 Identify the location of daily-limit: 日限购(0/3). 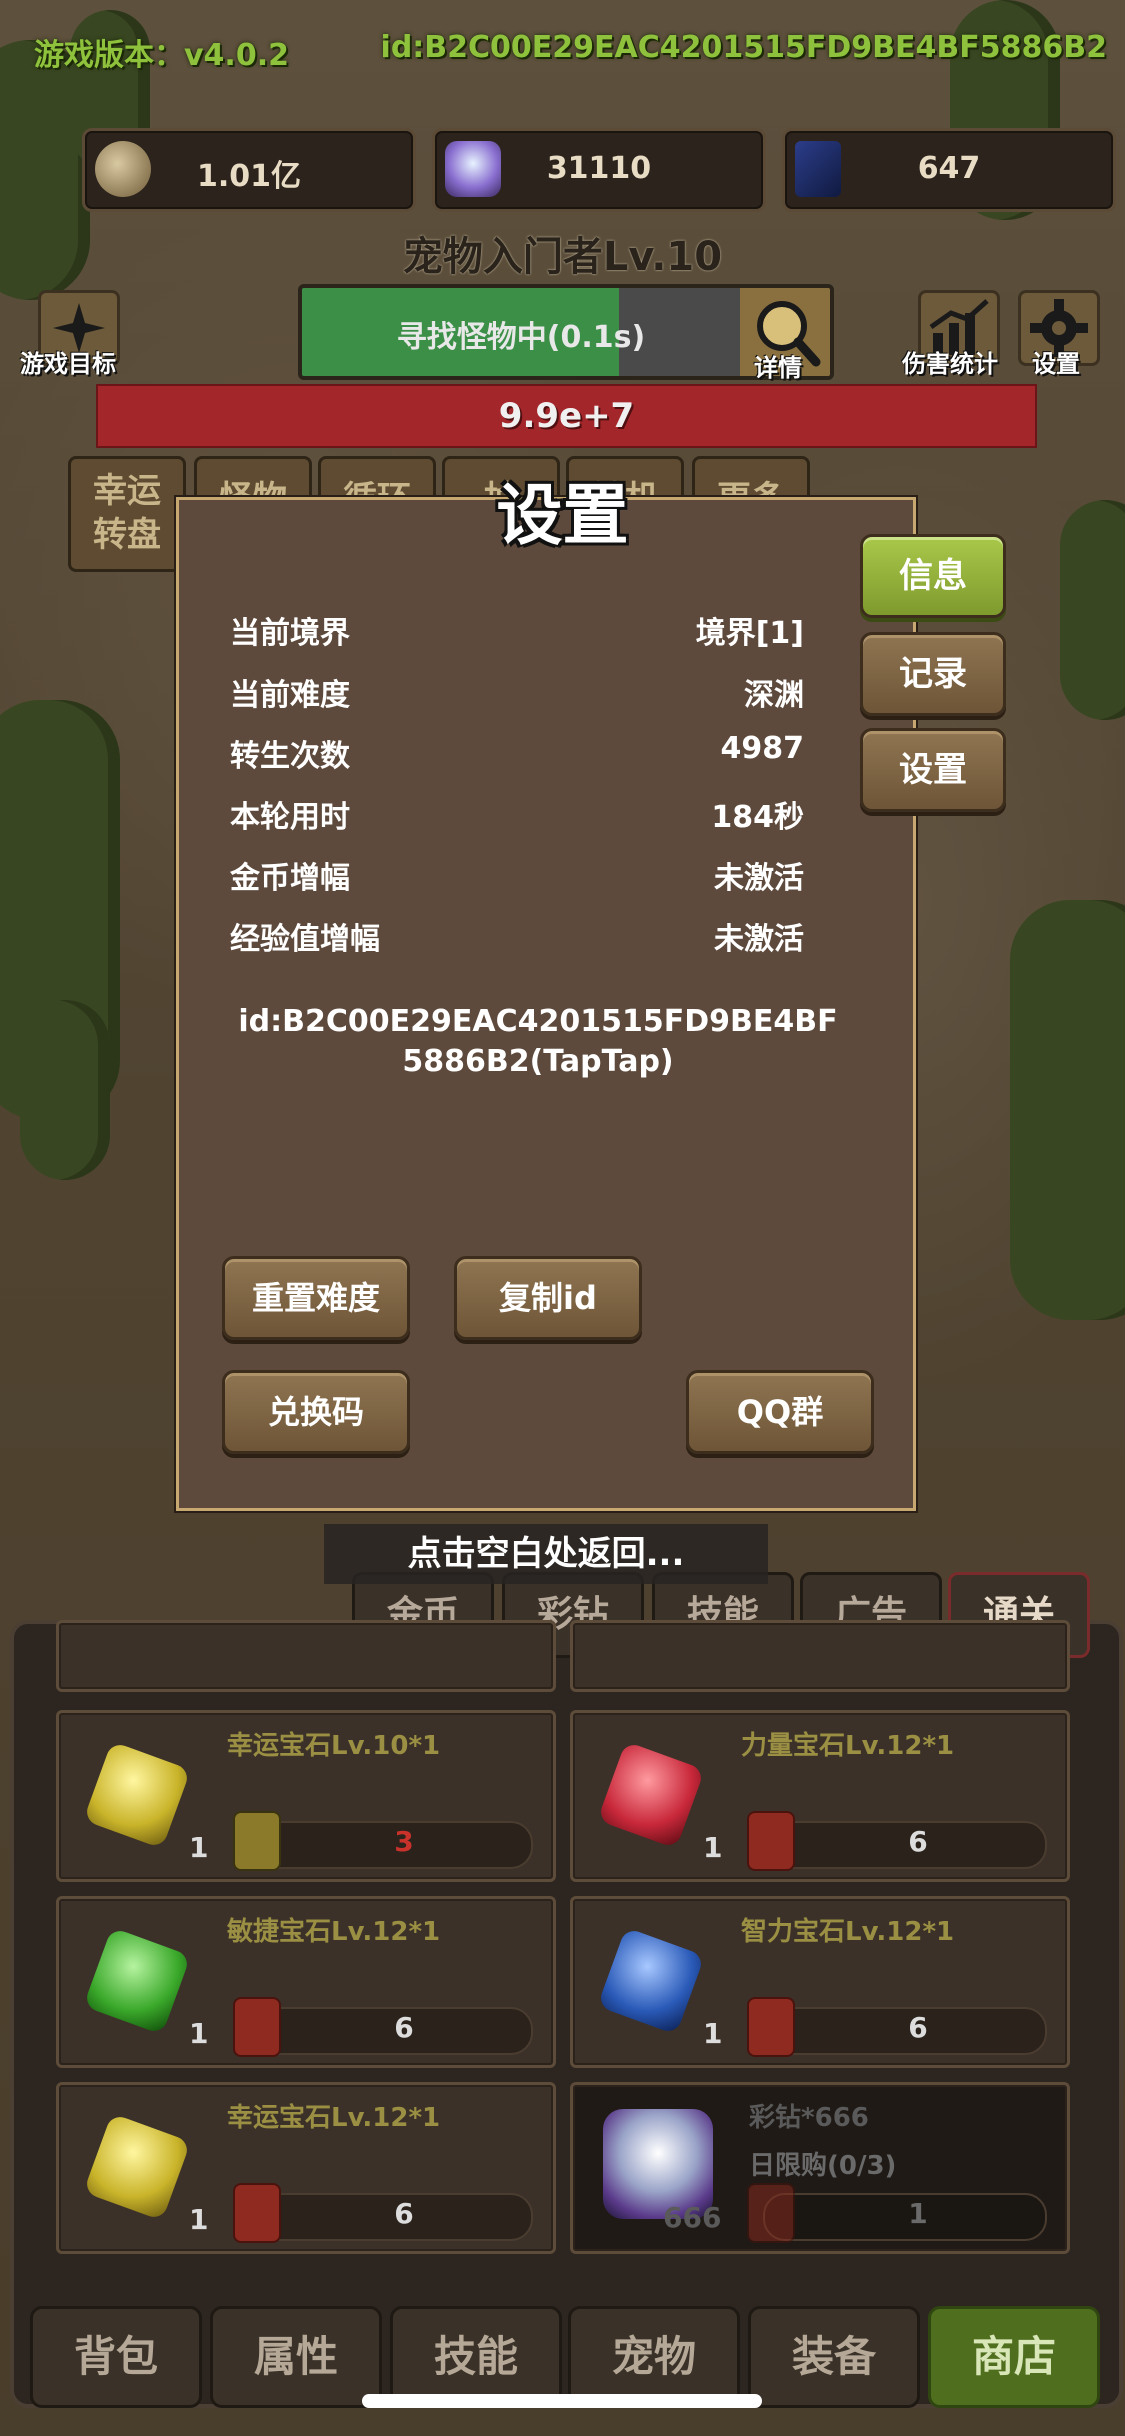
(823, 2166).